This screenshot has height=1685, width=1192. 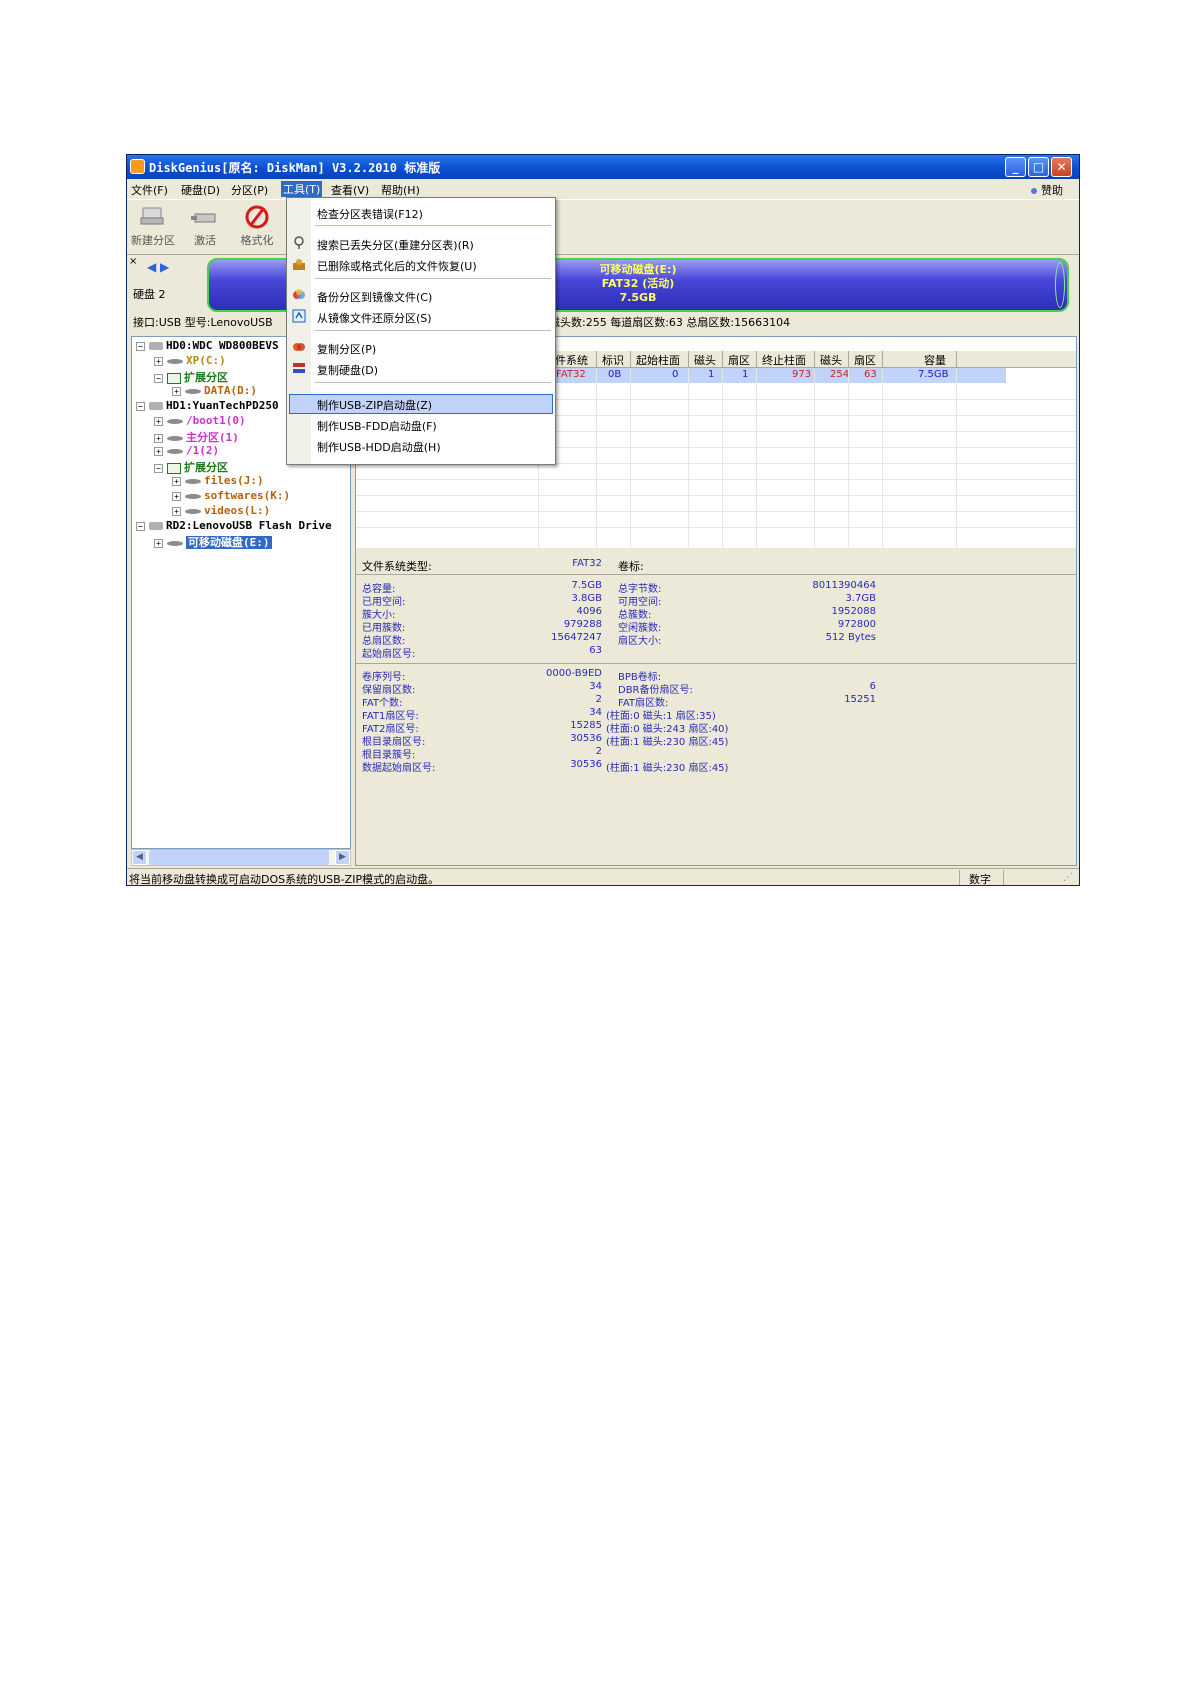 I want to click on detail-label: 扇区大小:, so click(x=640, y=641).